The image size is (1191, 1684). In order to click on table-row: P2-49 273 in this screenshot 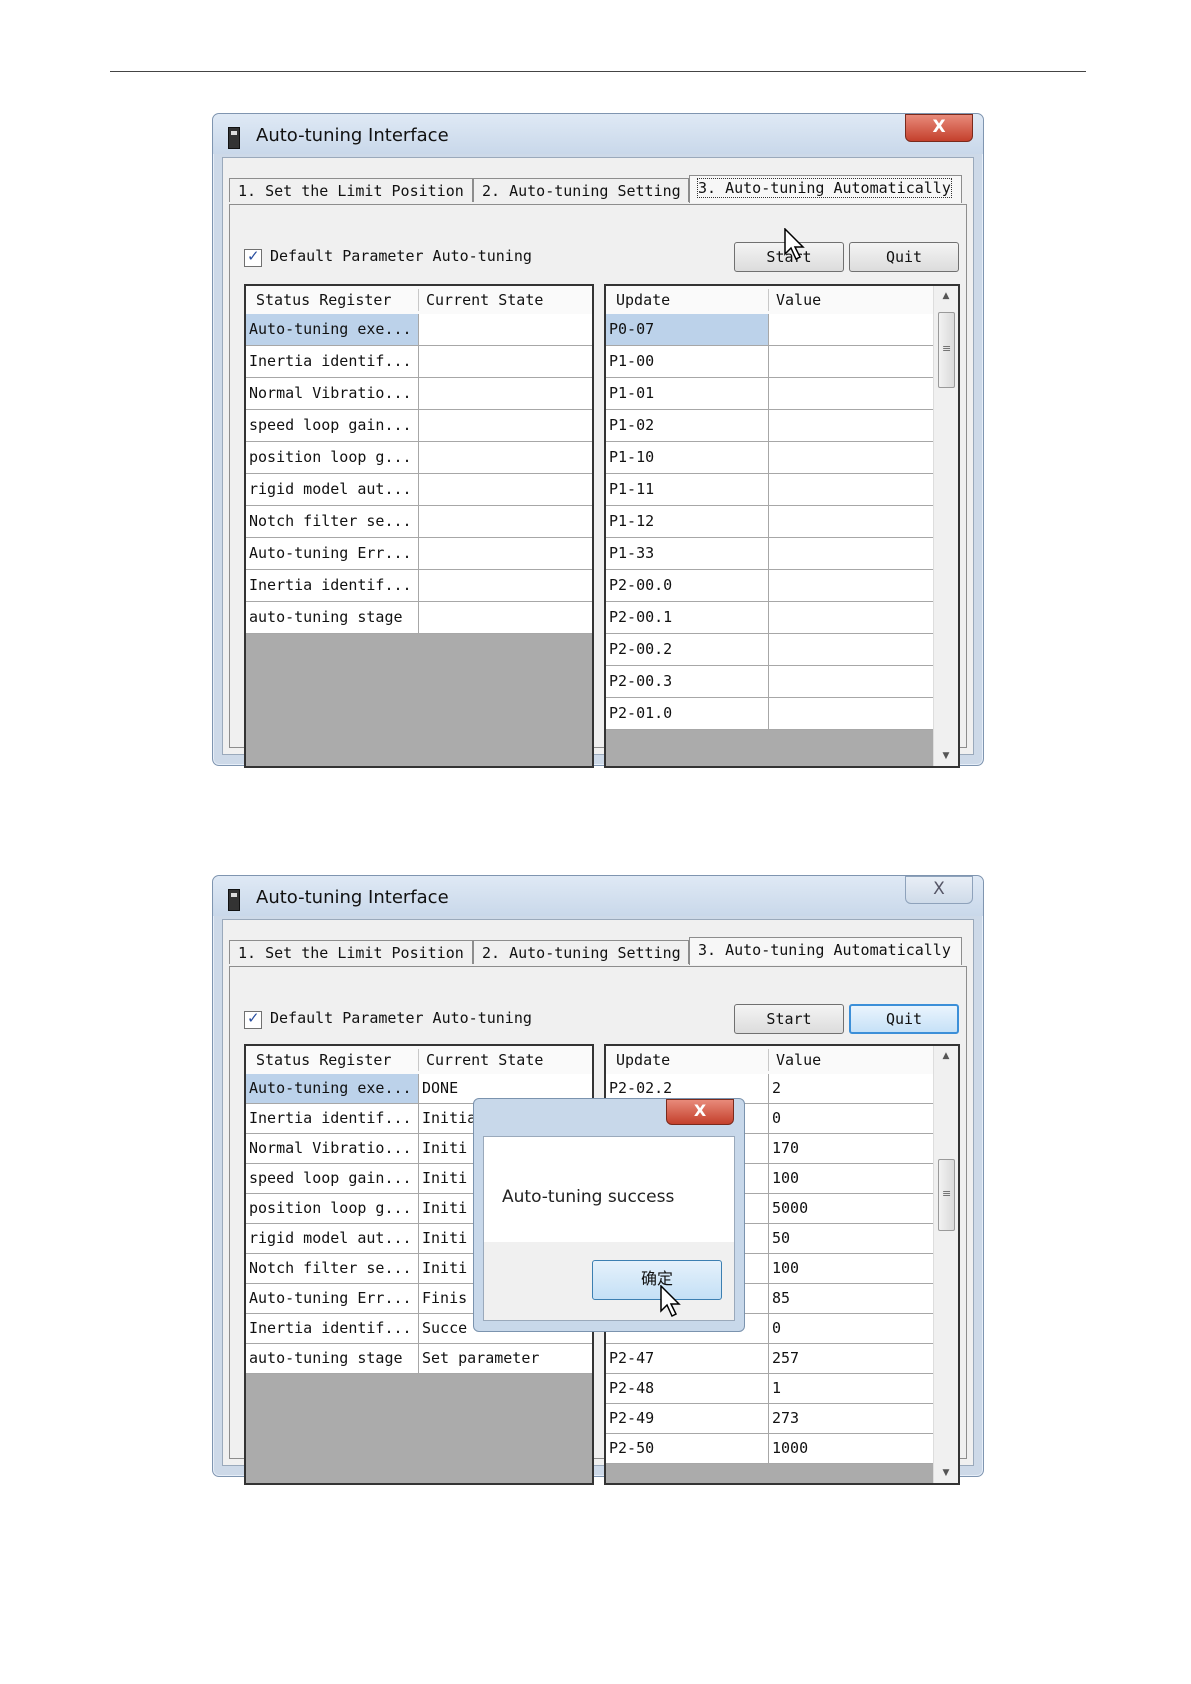, I will do `click(770, 1419)`.